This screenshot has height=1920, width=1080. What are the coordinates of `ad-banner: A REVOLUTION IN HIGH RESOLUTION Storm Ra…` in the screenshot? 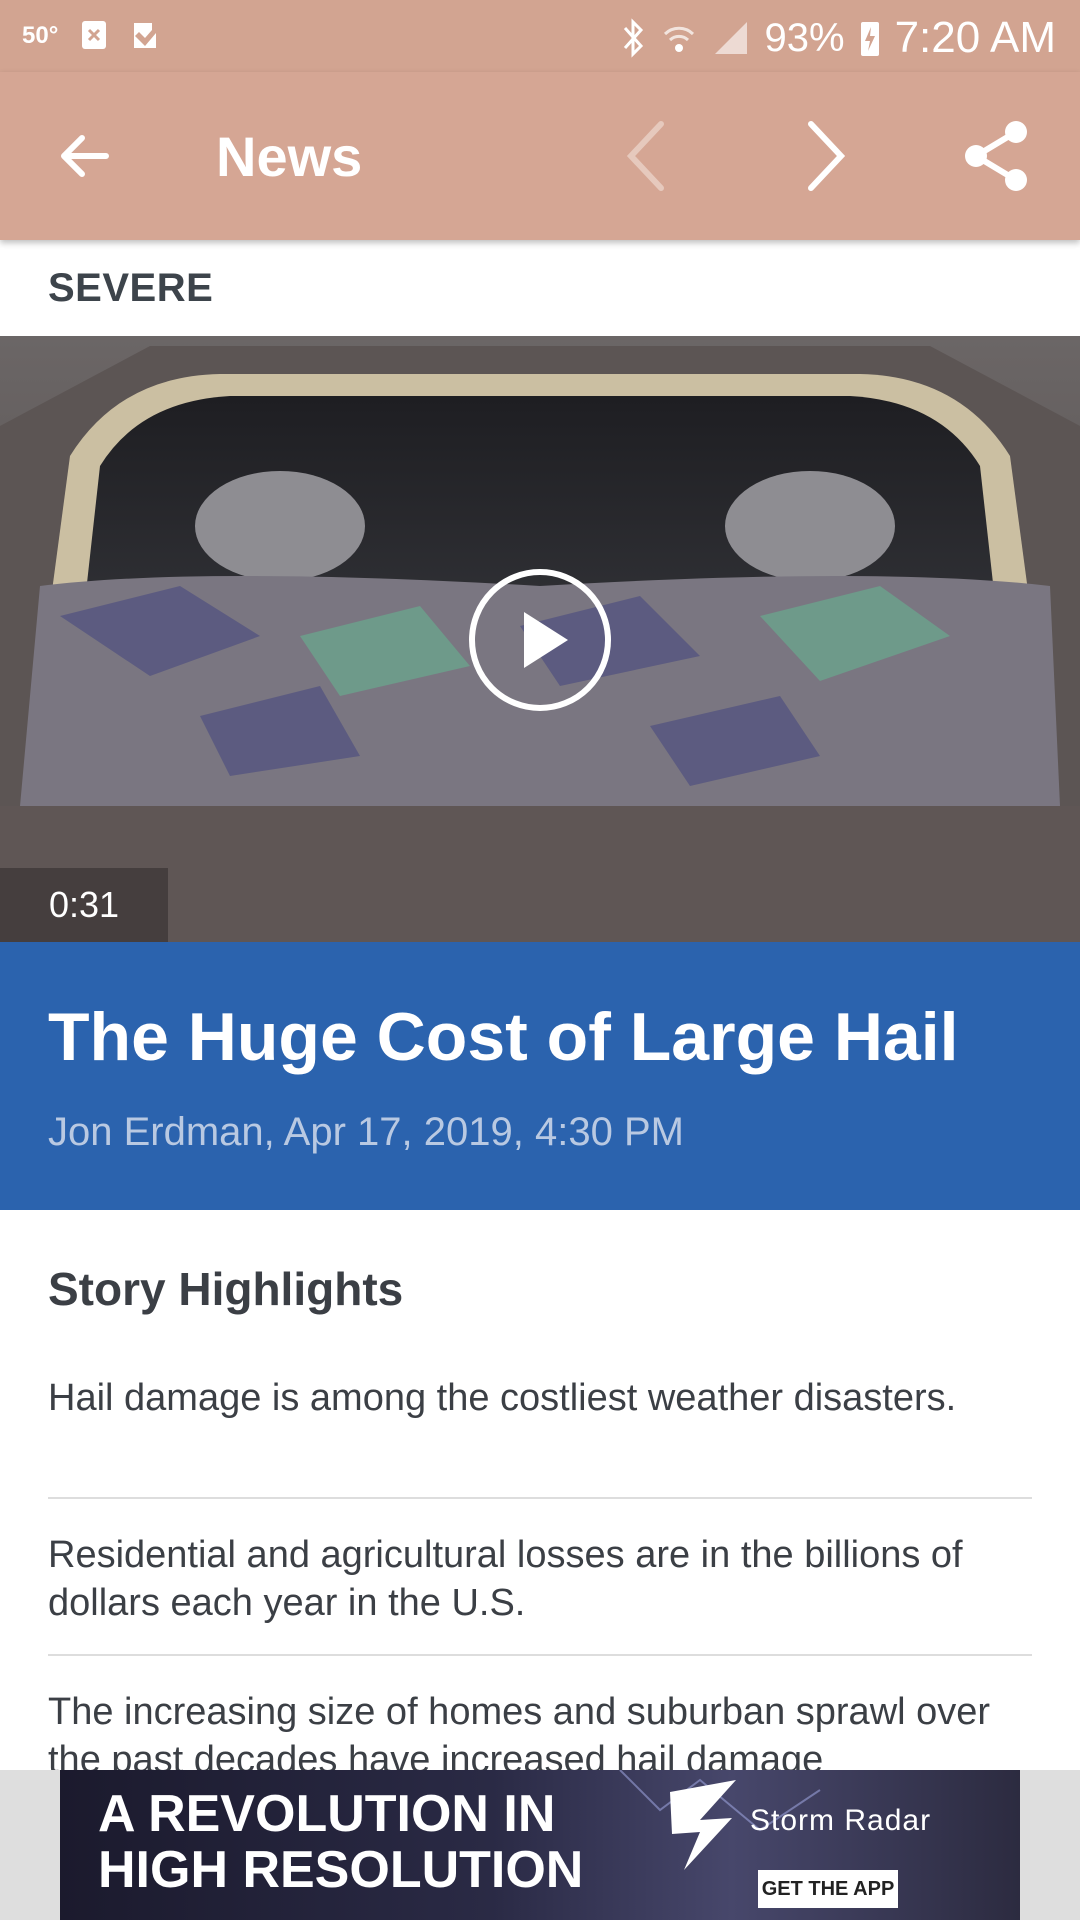 It's located at (540, 1845).